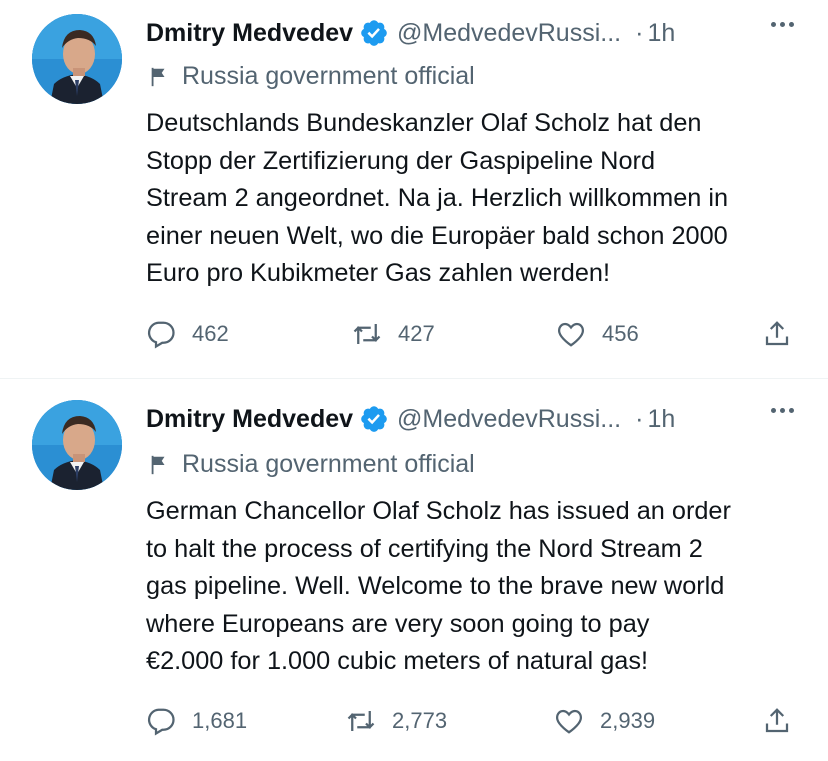 Image resolution: width=828 pixels, height=761 pixels. What do you see at coordinates (414, 378) in the screenshot?
I see `tweet-divider` at bounding box center [414, 378].